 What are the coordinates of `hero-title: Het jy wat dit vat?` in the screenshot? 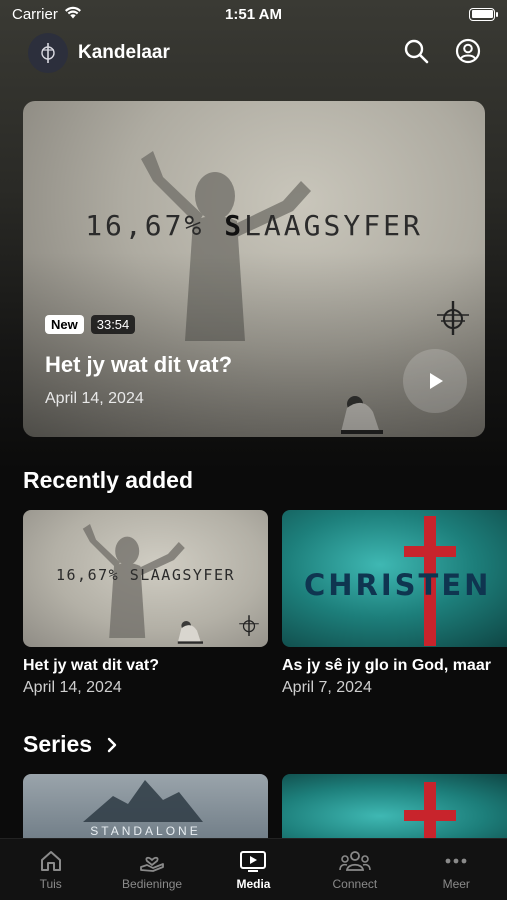 It's located at (139, 364).